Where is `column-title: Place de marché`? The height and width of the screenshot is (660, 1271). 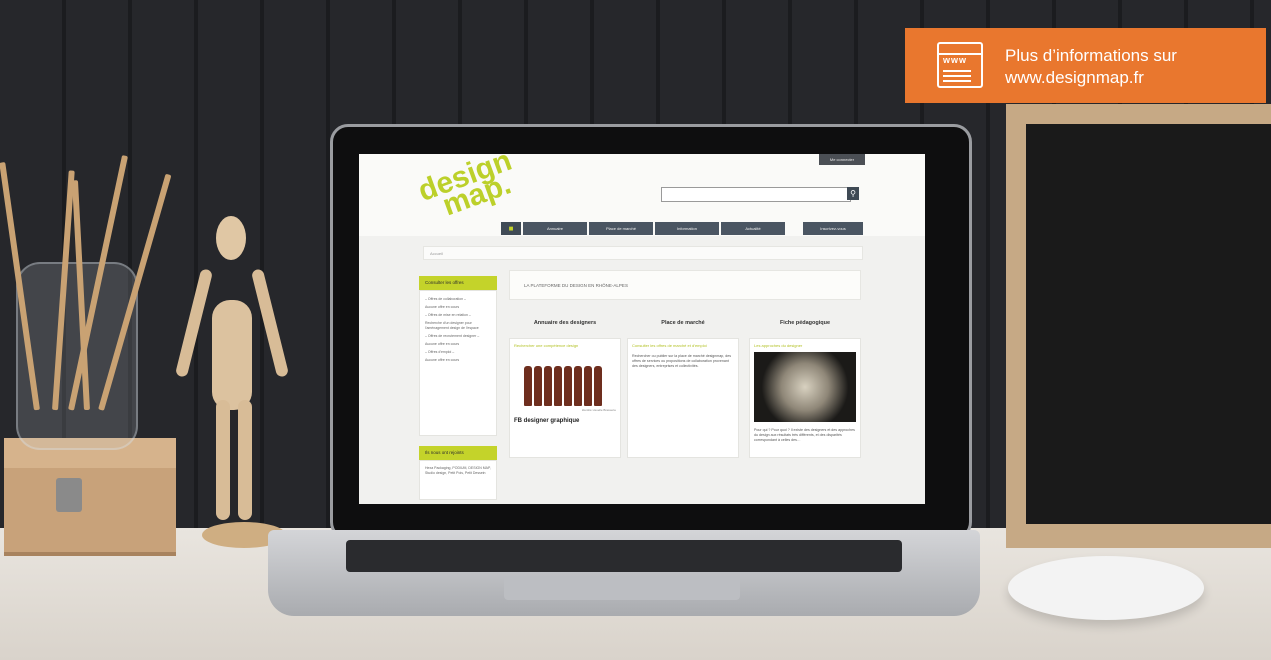
column-title: Place de marché is located at coordinates (683, 323).